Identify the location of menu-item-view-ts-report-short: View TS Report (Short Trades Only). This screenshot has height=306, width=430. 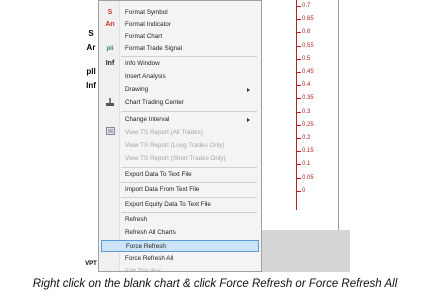
(180, 159).